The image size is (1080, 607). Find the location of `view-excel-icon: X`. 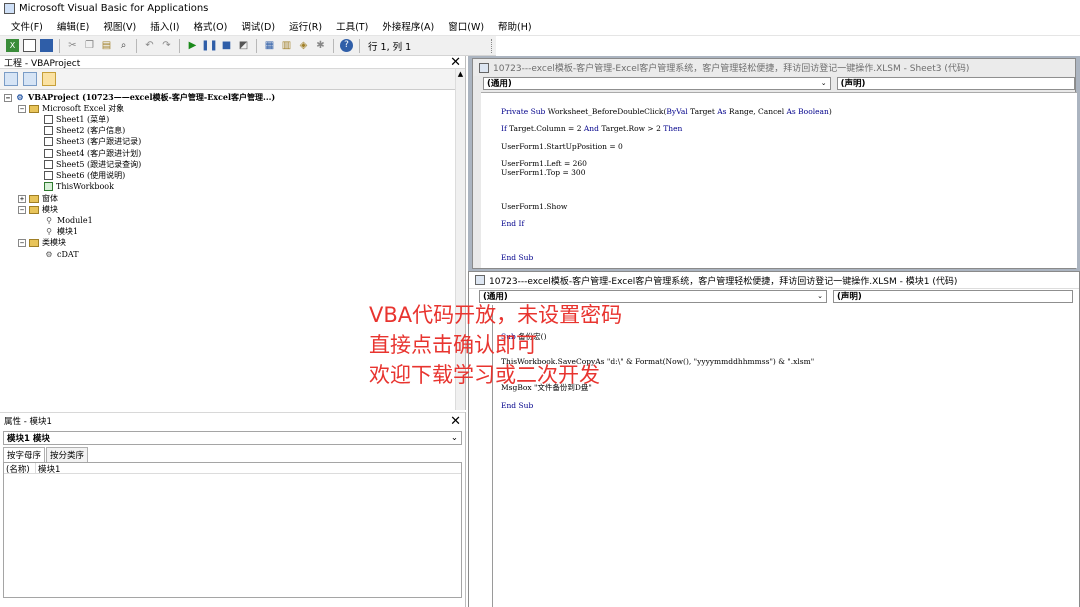

view-excel-icon: X is located at coordinates (12, 45).